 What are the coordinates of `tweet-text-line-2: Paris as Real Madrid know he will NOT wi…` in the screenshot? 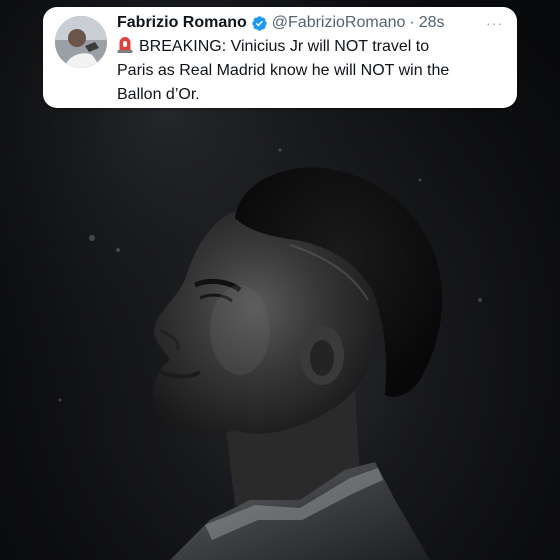 It's located at (283, 70).